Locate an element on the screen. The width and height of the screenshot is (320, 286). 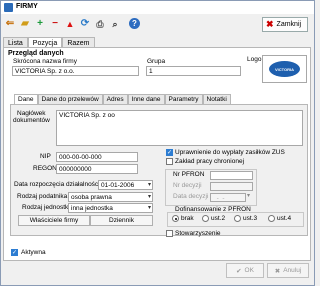
warning-icon: ▲ is located at coordinates (70, 24).